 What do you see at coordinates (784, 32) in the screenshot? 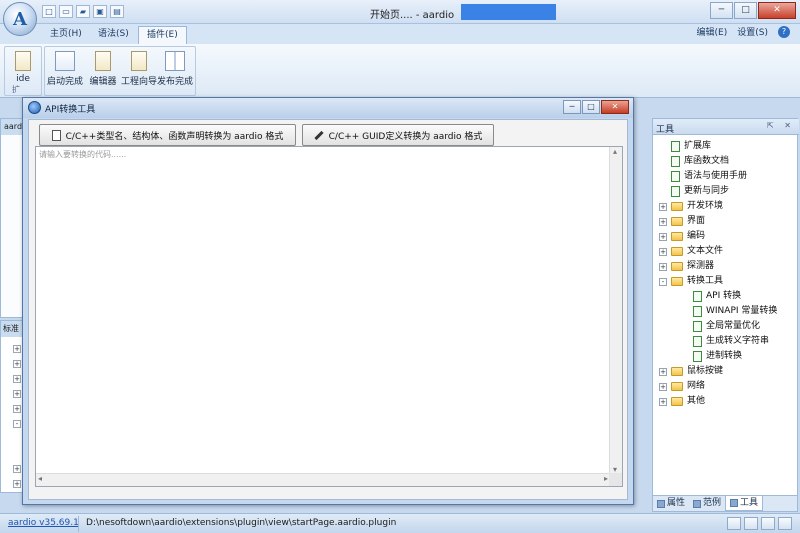
I see `help-icon: ?` at bounding box center [784, 32].